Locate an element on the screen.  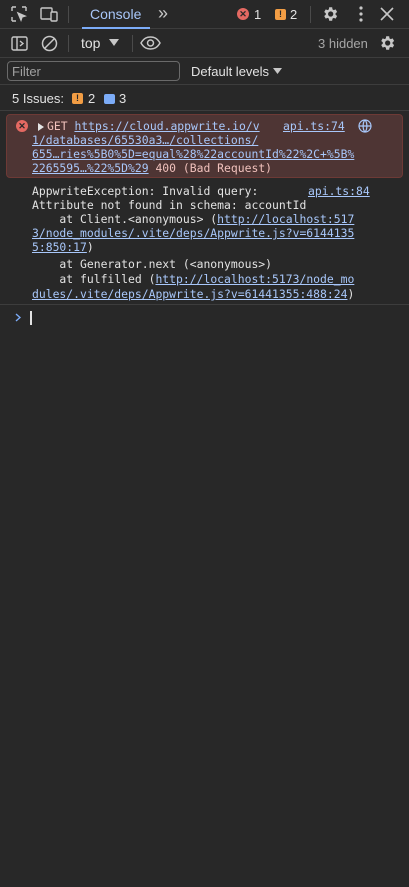
context-selector: top is located at coordinates (100, 43).